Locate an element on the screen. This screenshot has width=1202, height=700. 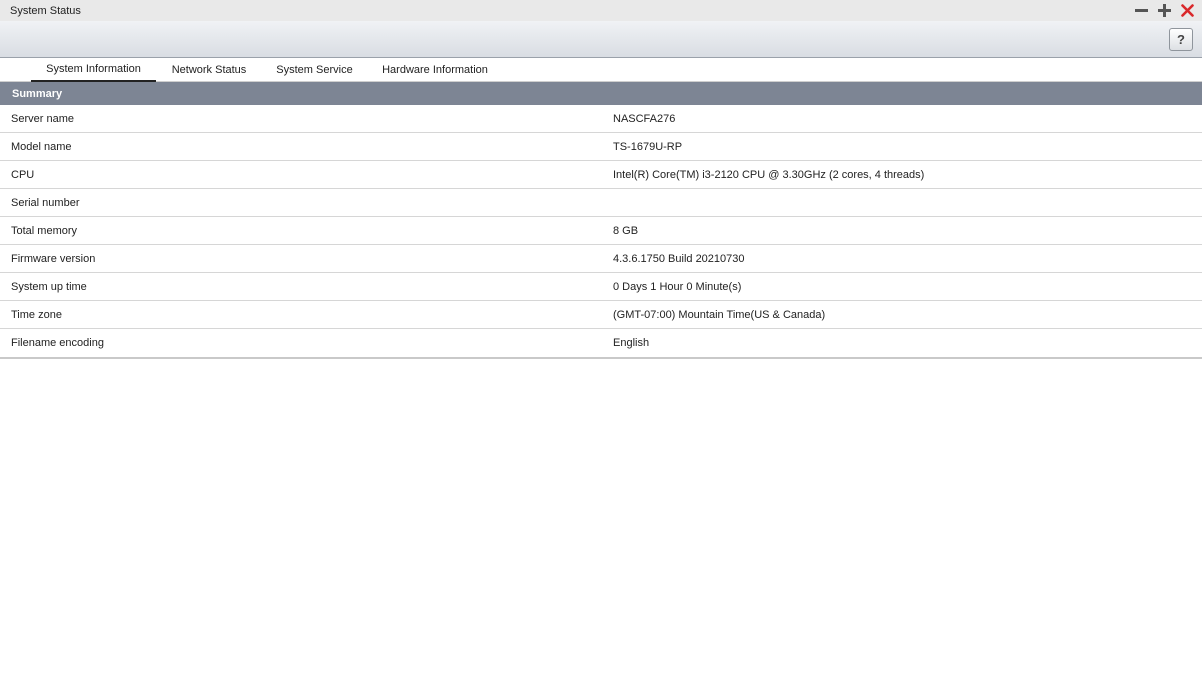
tab-network-status: Network Status is located at coordinates (209, 70).